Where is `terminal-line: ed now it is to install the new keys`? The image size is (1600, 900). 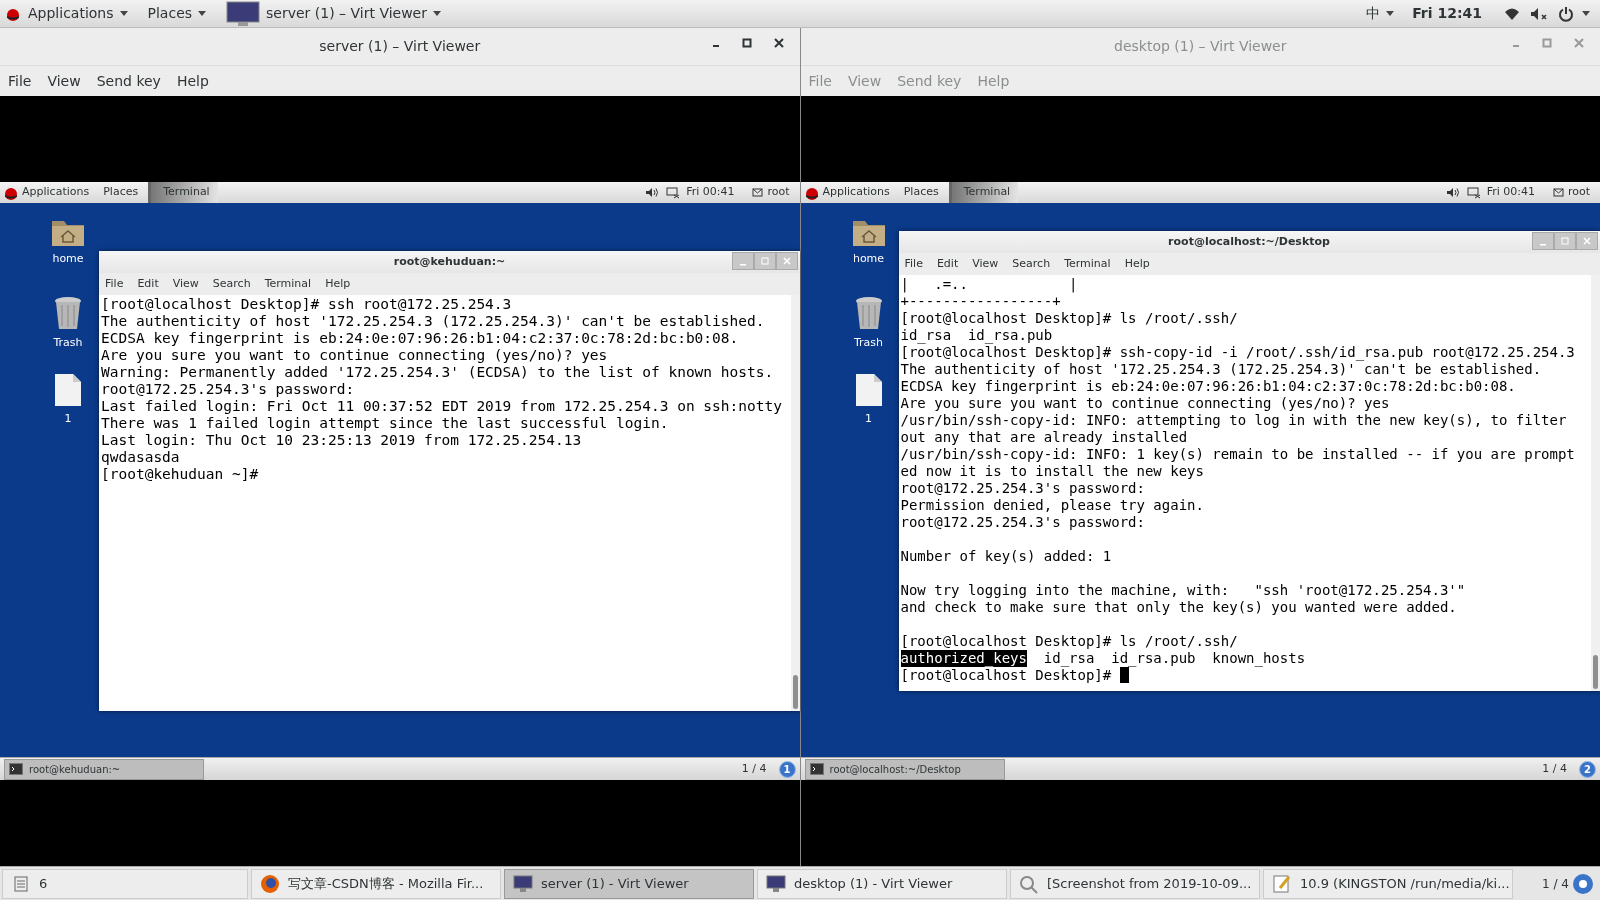 terminal-line: ed now it is to install the new keys is located at coordinates (1052, 471).